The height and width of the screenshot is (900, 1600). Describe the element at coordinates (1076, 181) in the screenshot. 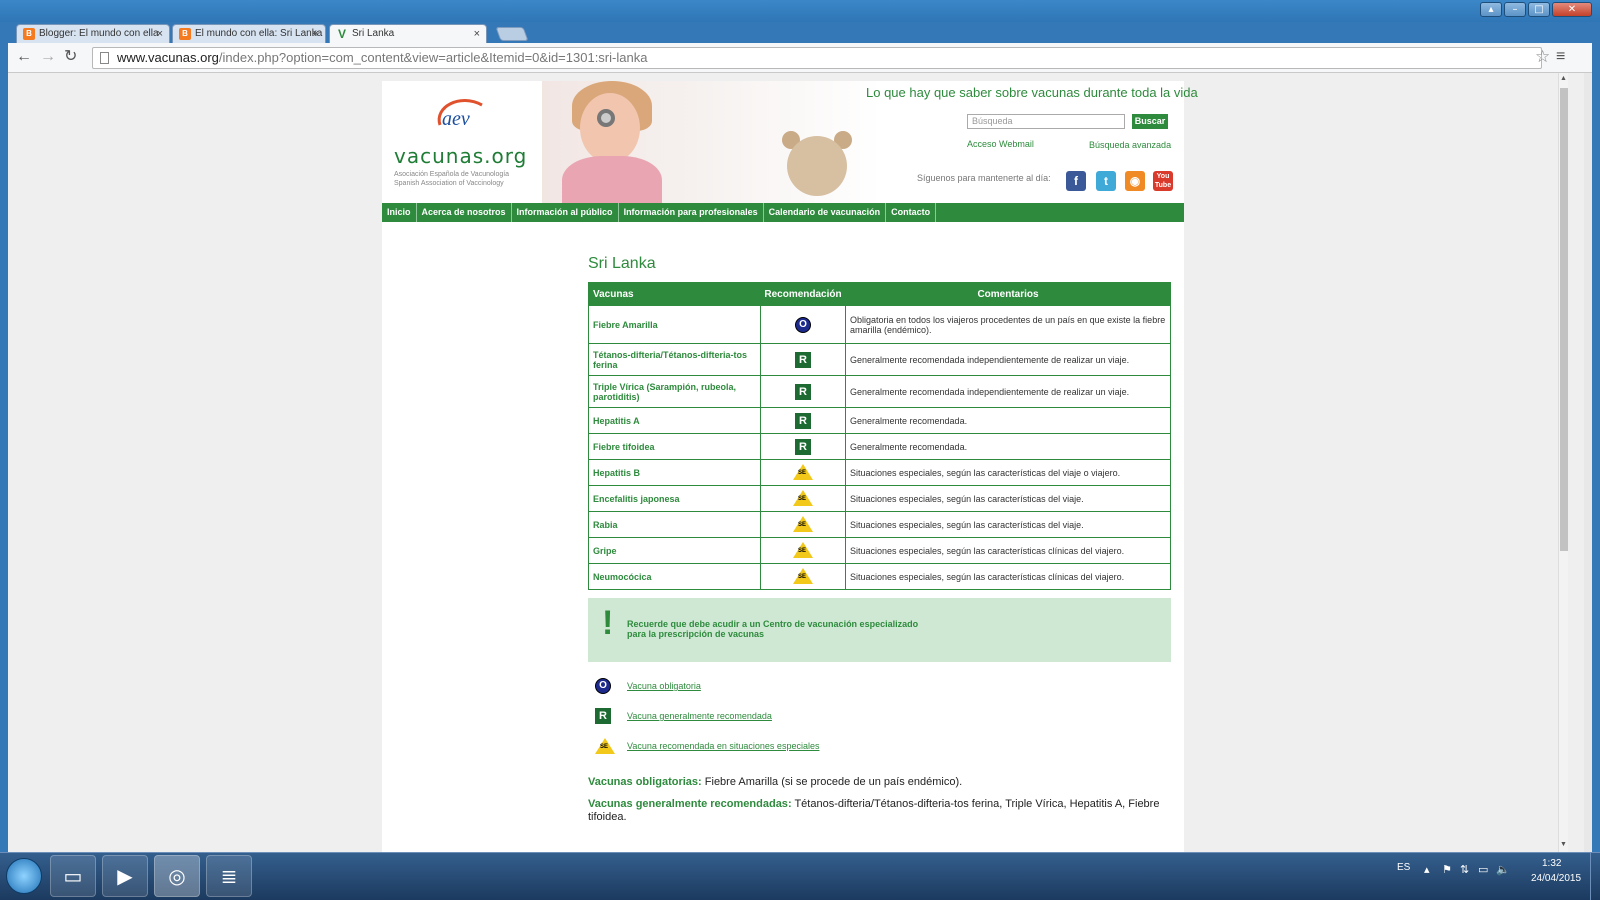

I see `facebook-icon: f` at that location.